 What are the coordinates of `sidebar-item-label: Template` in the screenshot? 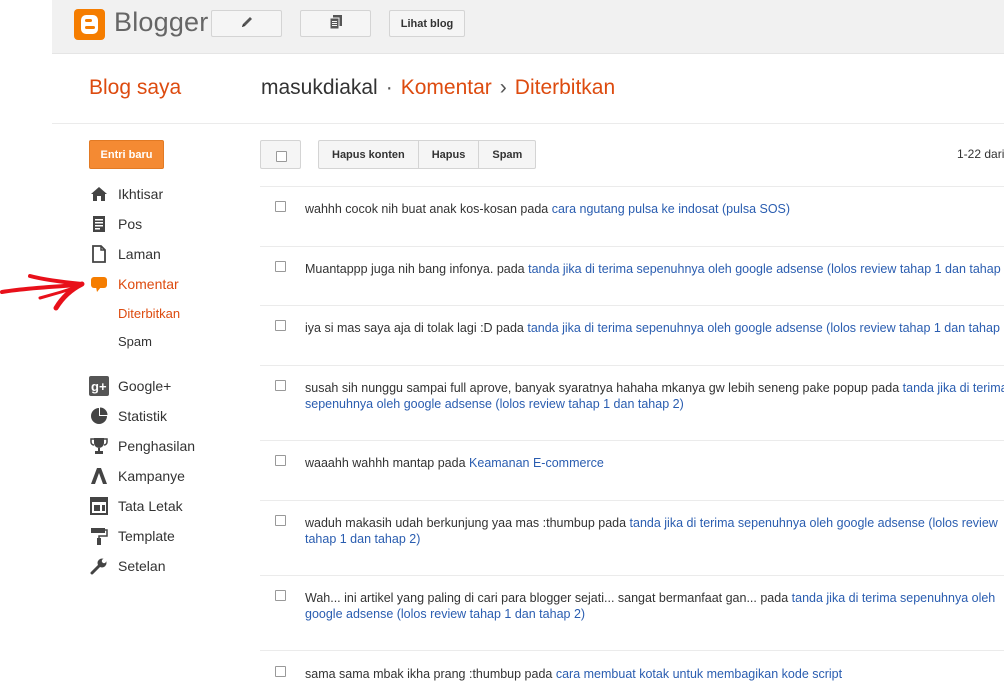 It's located at (146, 536).